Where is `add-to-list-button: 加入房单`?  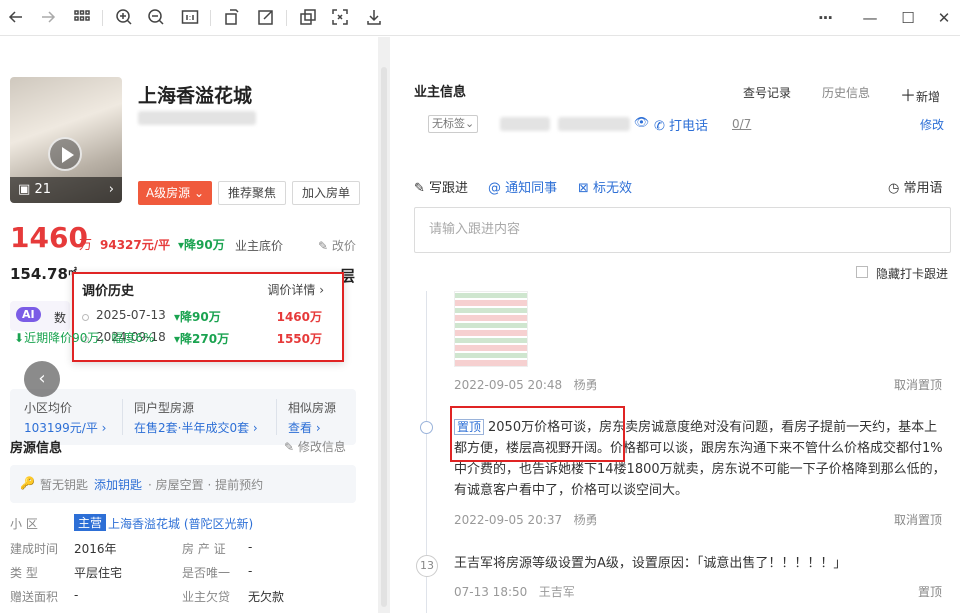 add-to-list-button: 加入房单 is located at coordinates (326, 193).